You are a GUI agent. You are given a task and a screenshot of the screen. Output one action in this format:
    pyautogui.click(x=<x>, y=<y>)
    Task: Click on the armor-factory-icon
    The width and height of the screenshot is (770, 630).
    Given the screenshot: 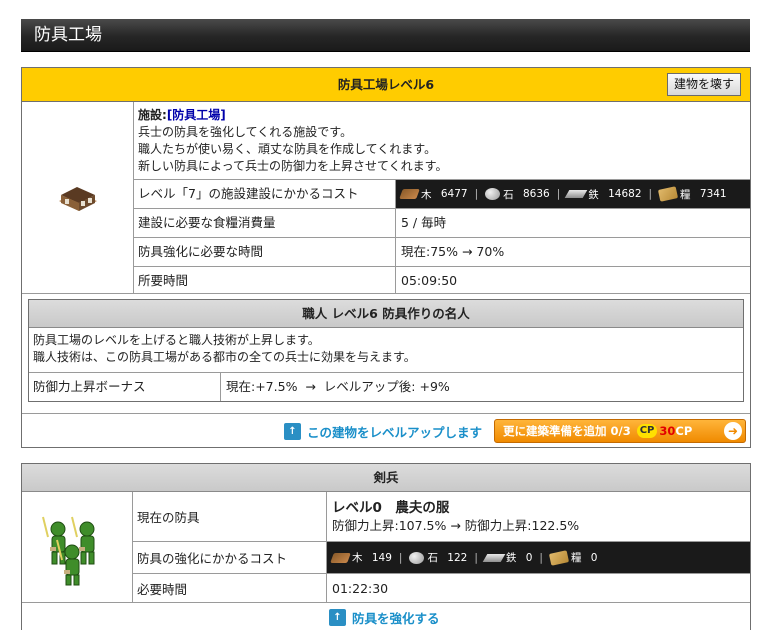 What is the action you would take?
    pyautogui.click(x=77, y=198)
    